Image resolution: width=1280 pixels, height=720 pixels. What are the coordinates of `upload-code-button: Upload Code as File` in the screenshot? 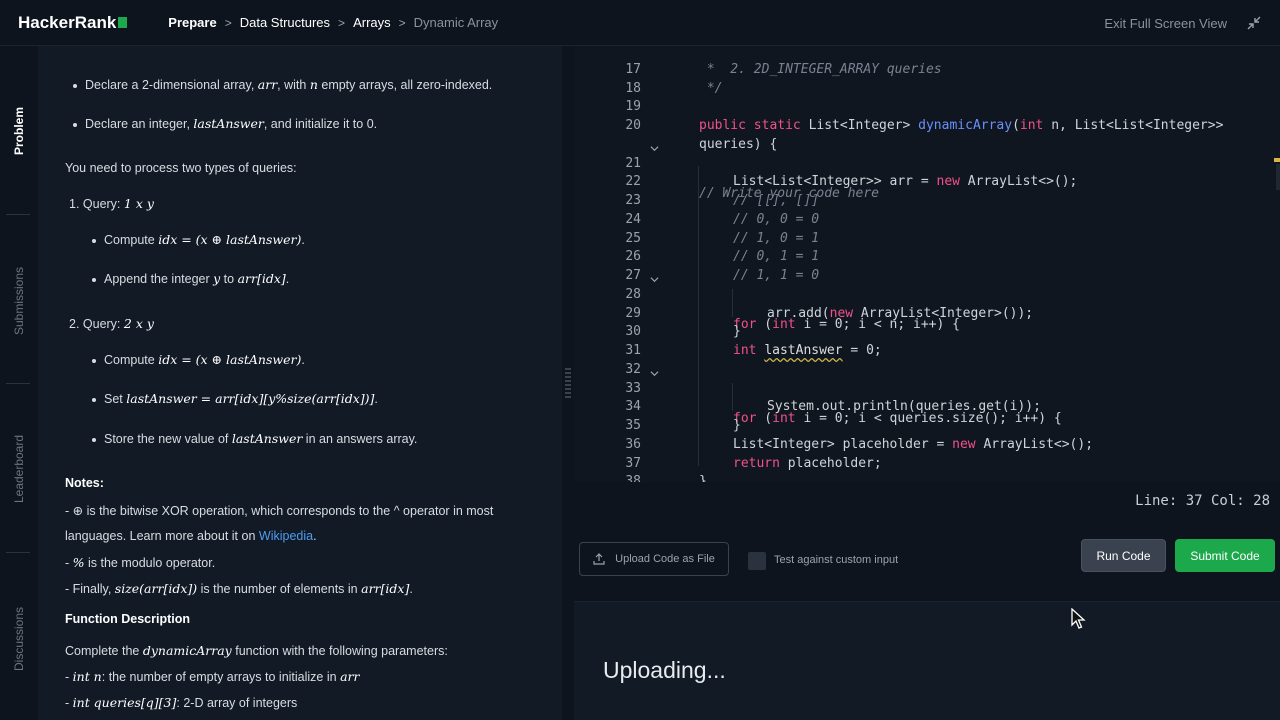 It's located at (654, 559).